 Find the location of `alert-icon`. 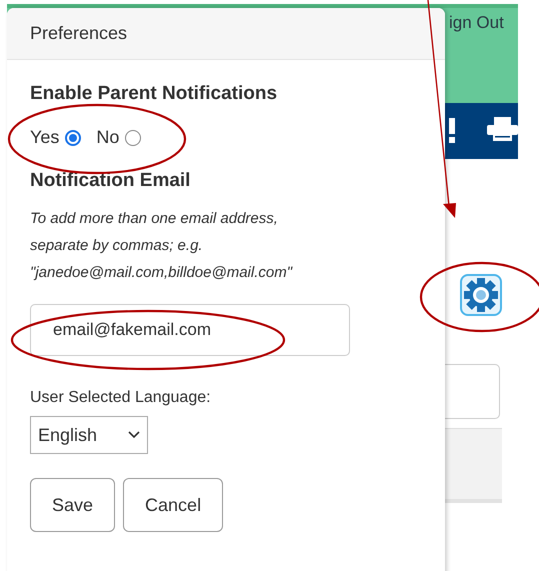

alert-icon is located at coordinates (452, 131).